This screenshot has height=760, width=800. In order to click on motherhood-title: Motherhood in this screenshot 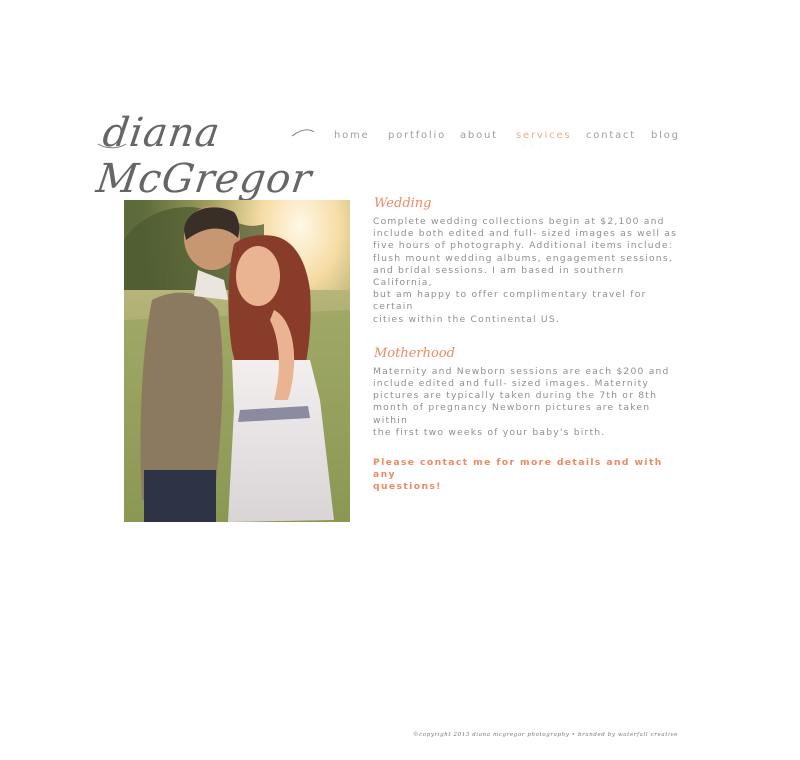, I will do `click(414, 353)`.